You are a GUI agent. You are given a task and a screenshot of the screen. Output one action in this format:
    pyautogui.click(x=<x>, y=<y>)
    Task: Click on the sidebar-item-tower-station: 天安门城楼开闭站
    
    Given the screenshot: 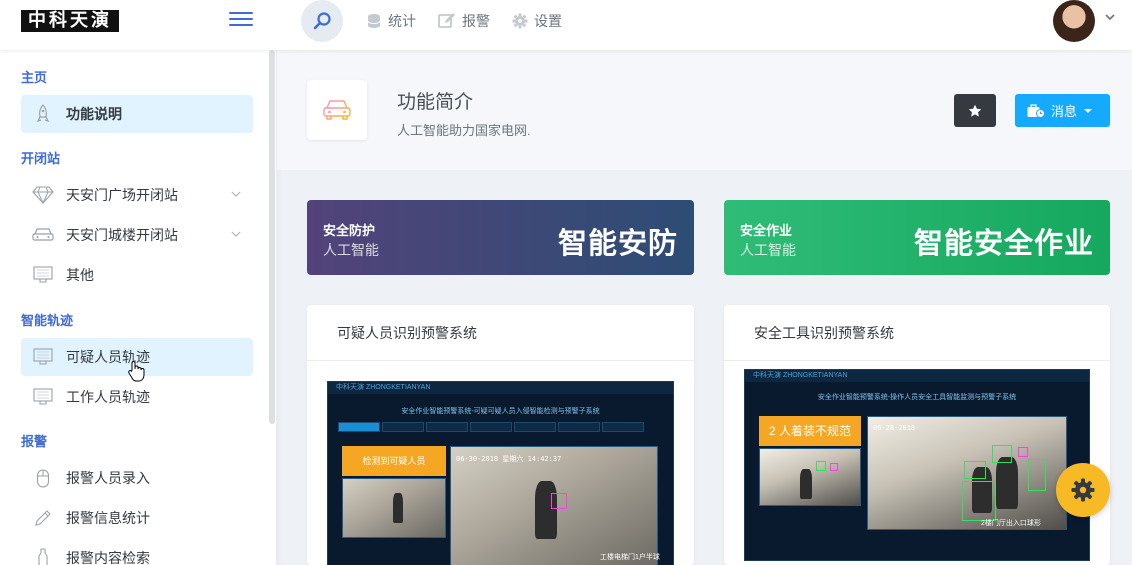 What is the action you would take?
    pyautogui.click(x=137, y=235)
    